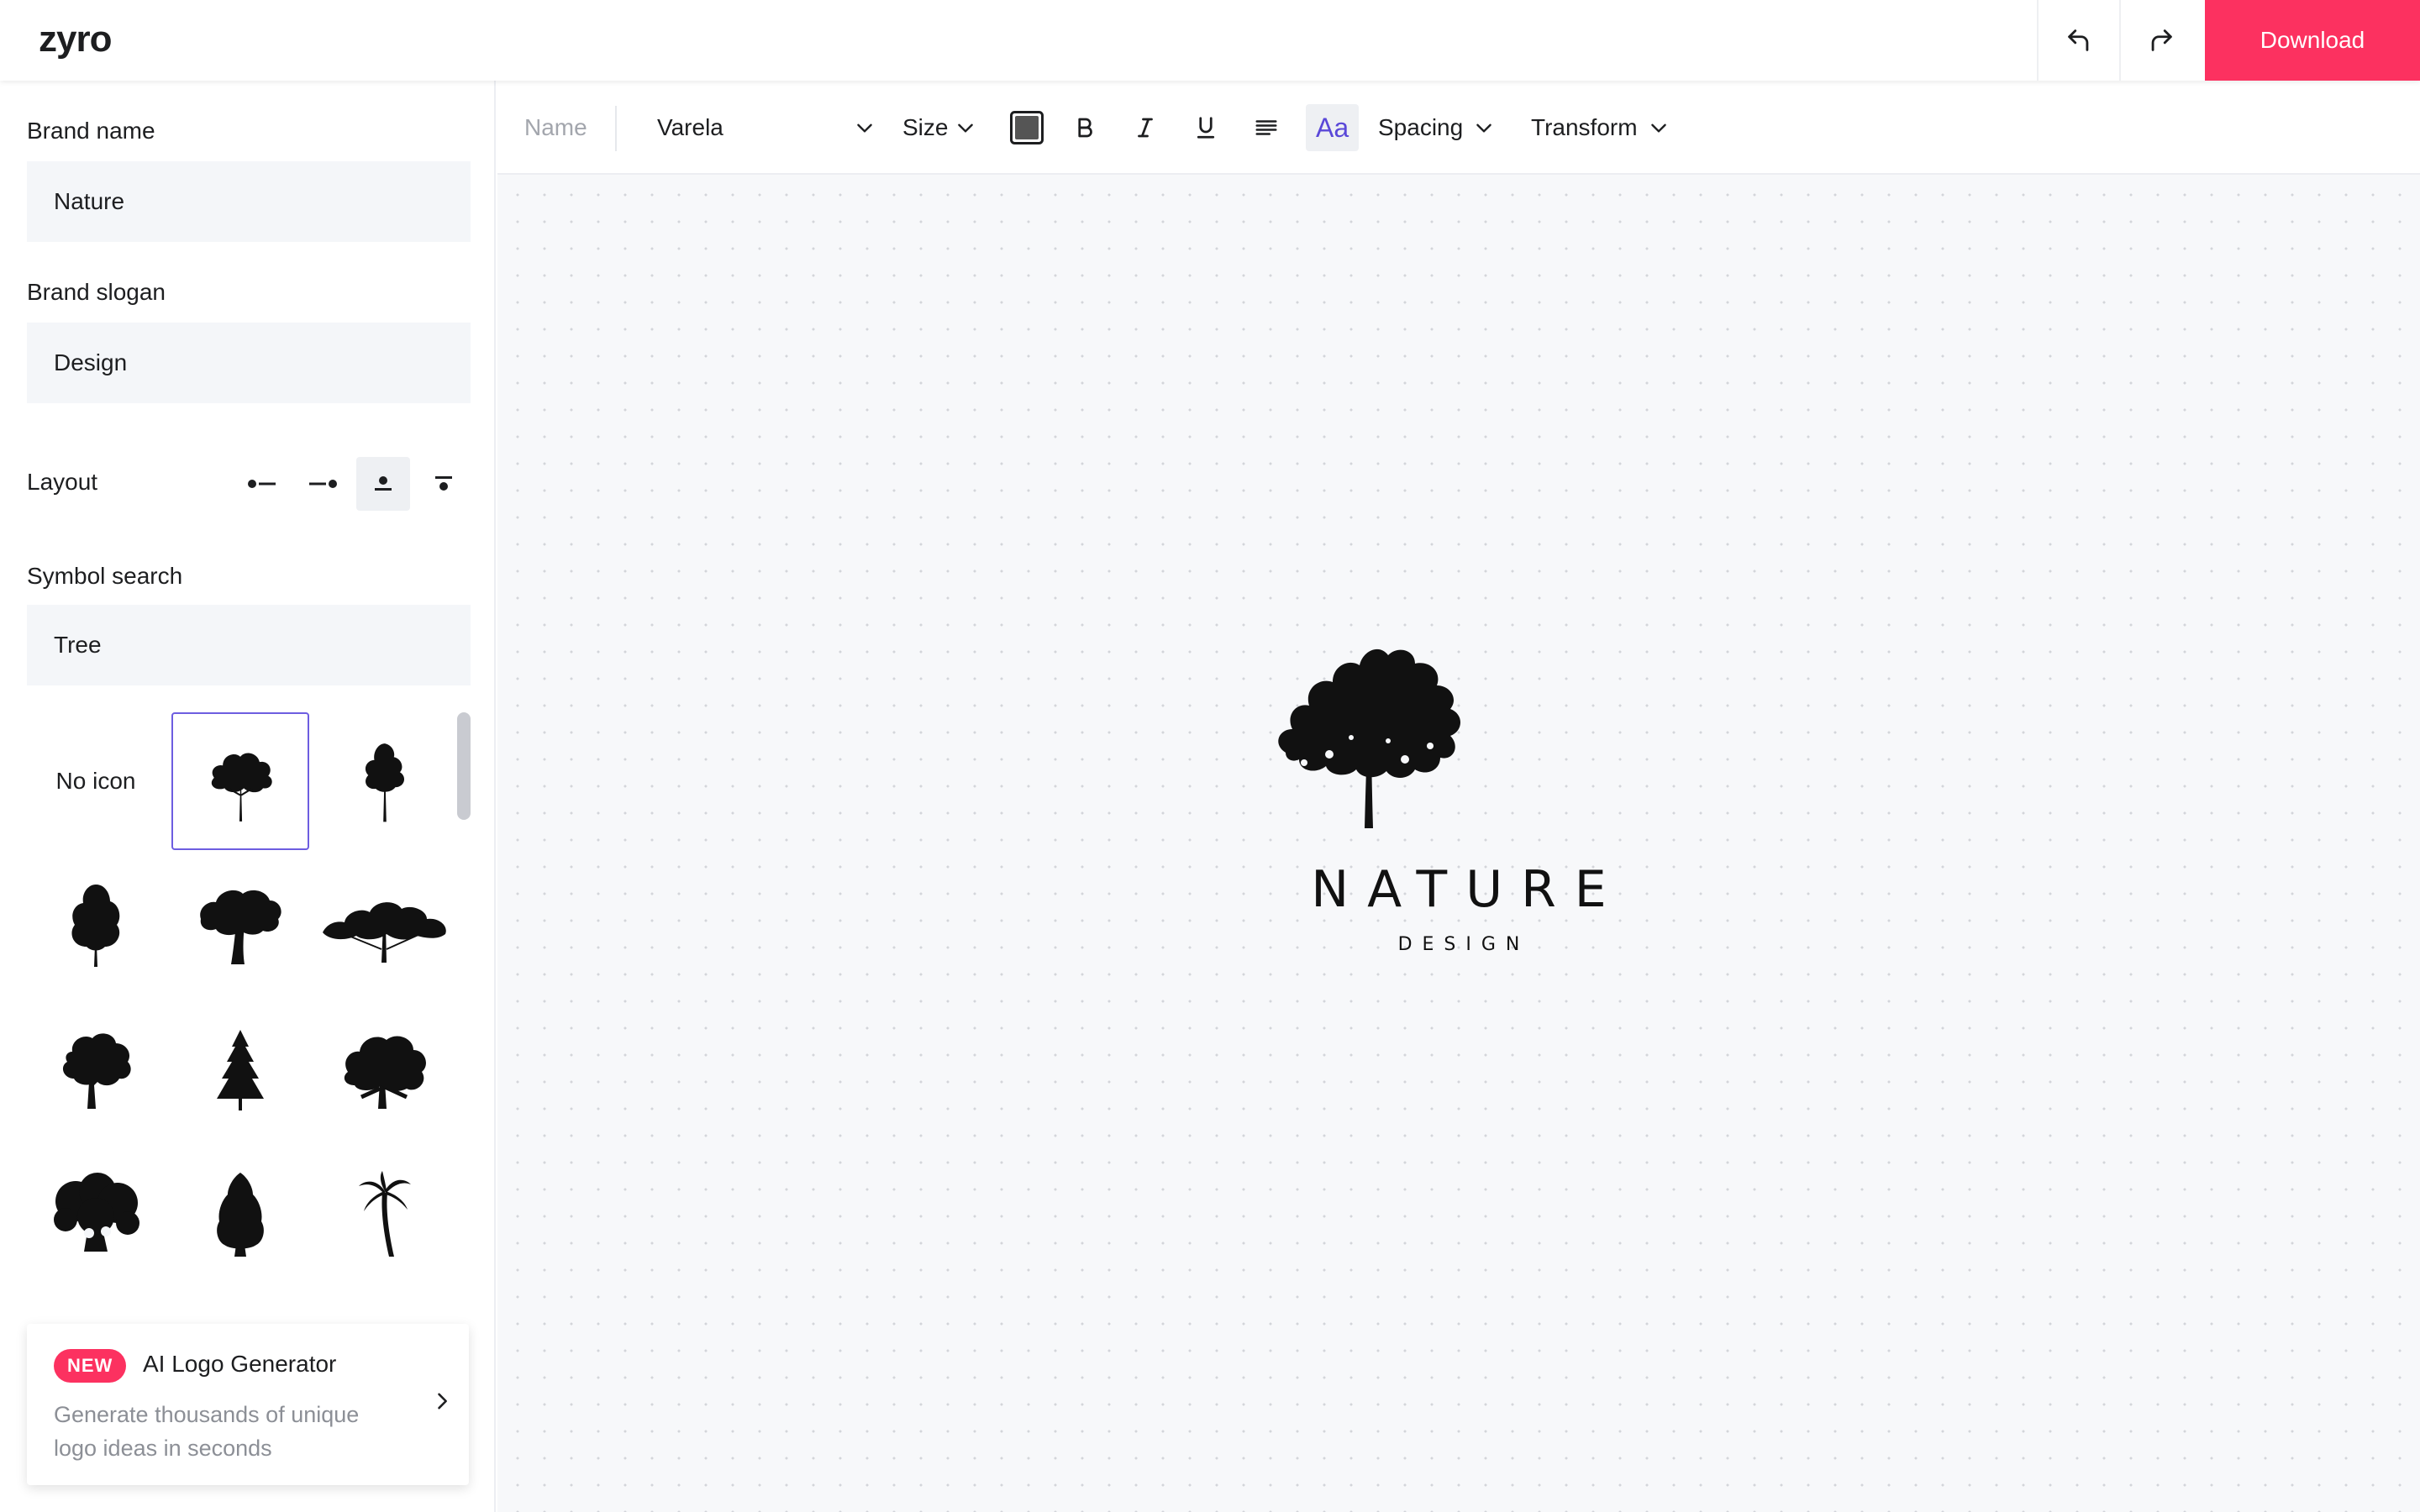  I want to click on symbol-search-label: Symbol search, so click(105, 576).